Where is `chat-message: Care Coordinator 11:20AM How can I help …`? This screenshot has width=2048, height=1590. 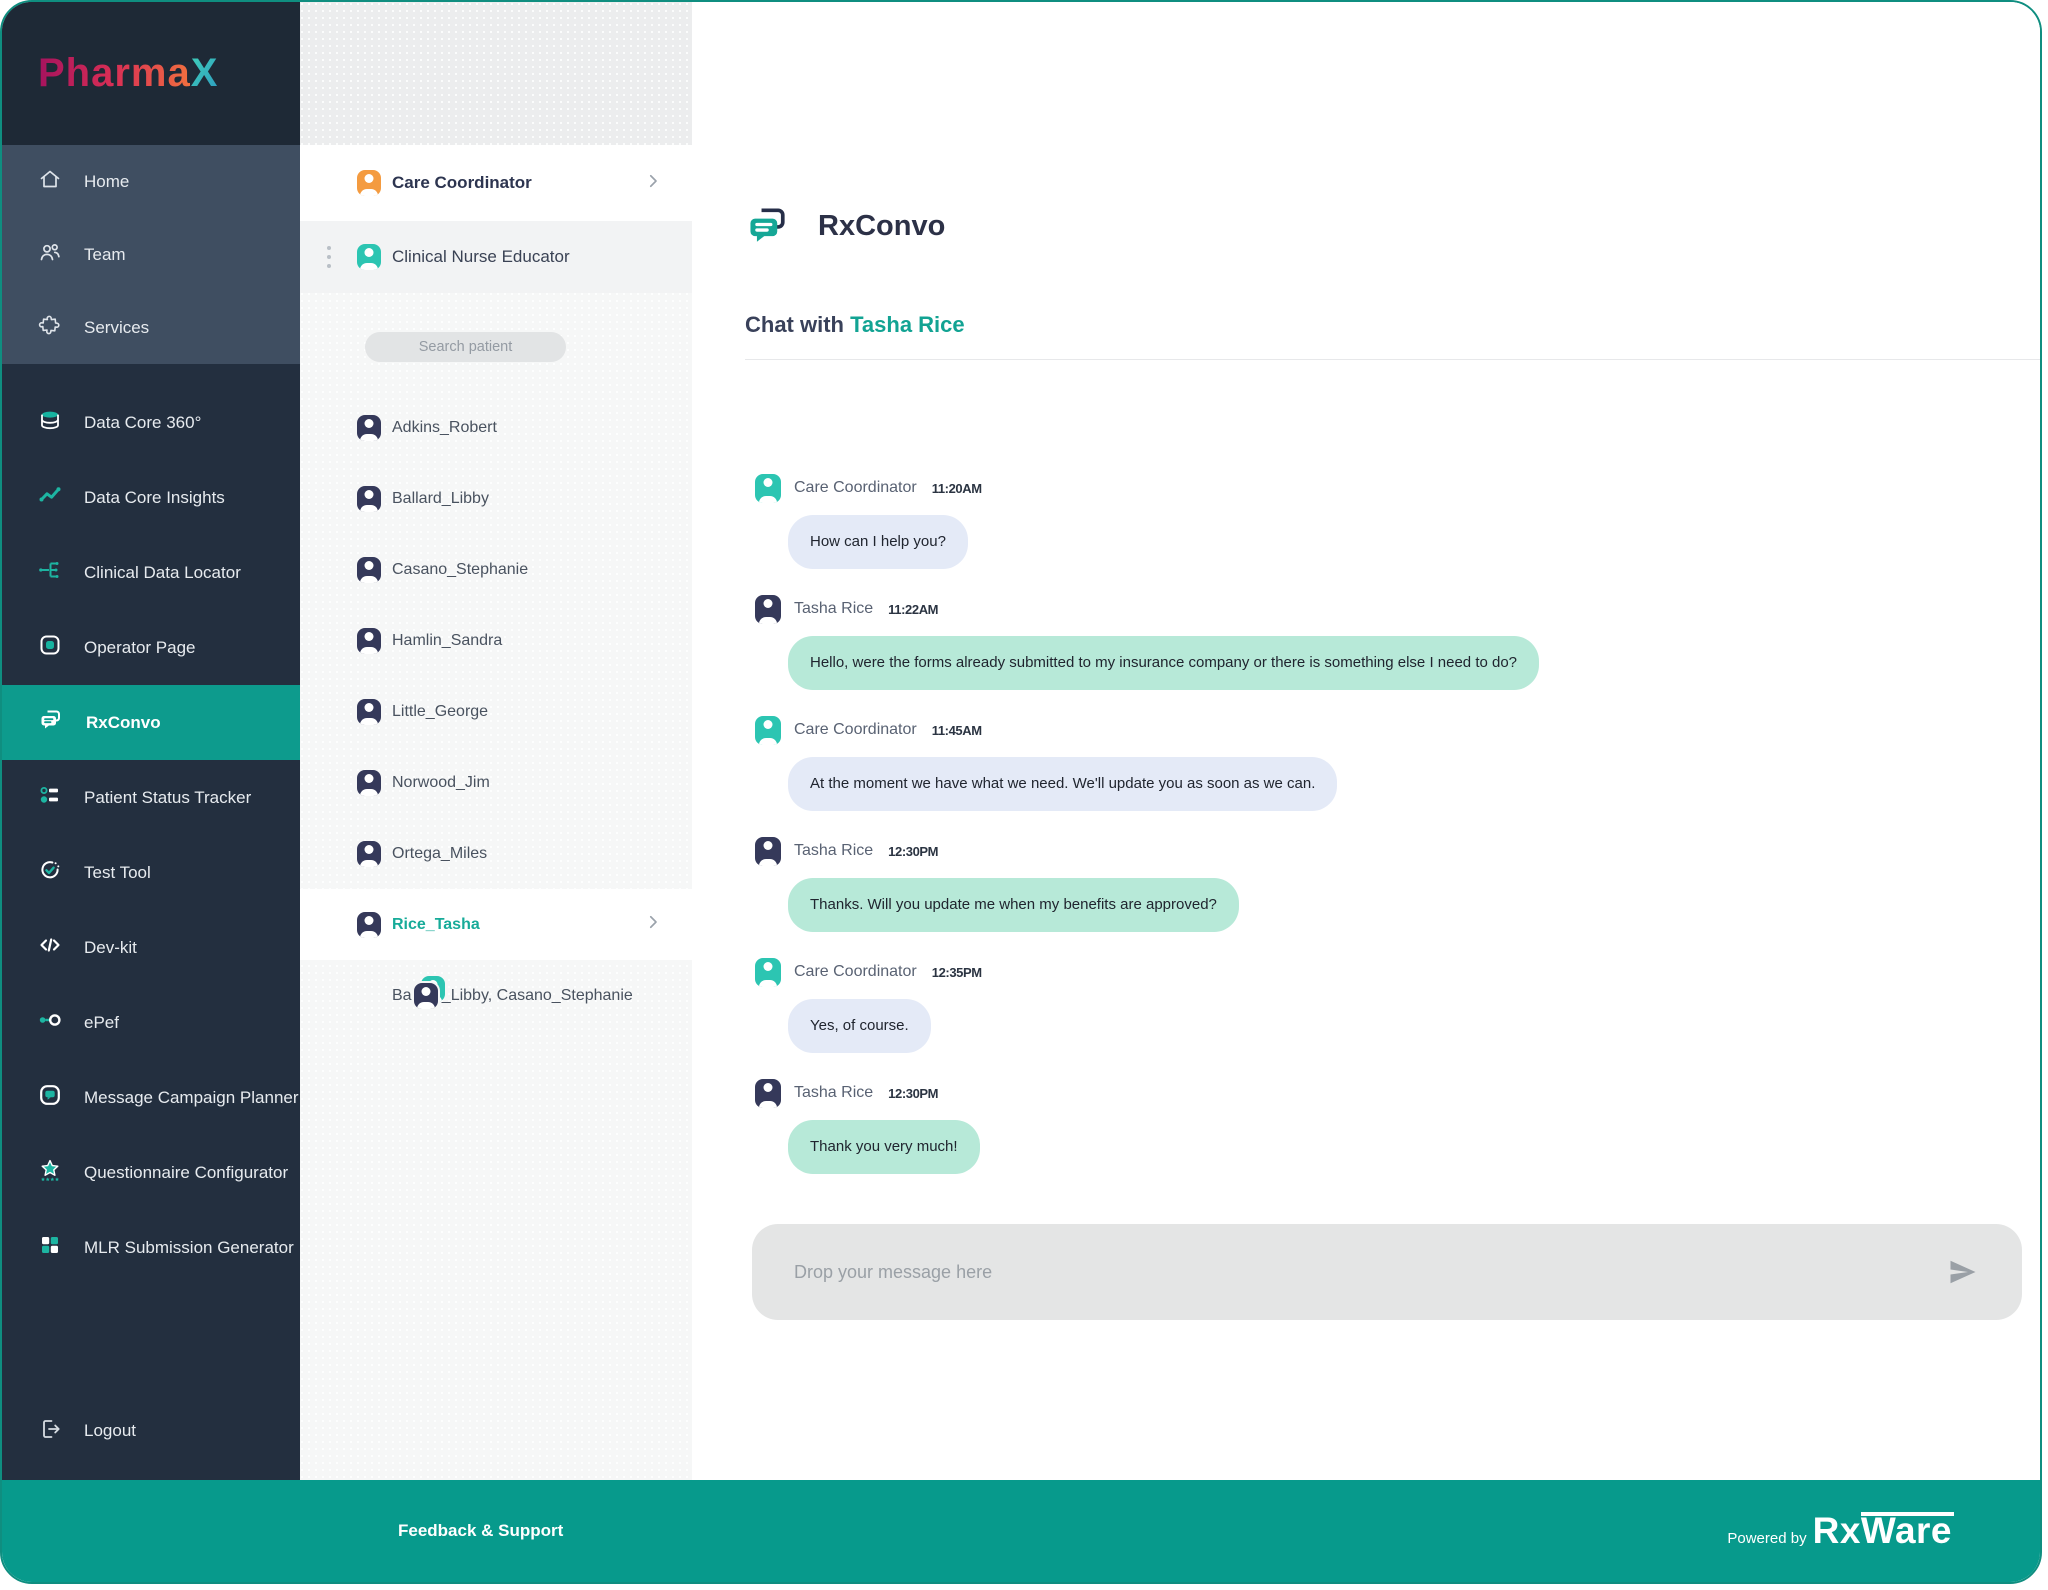
chat-message: Care Coordinator 11:20AM How can I help … is located at coordinates (1377, 521).